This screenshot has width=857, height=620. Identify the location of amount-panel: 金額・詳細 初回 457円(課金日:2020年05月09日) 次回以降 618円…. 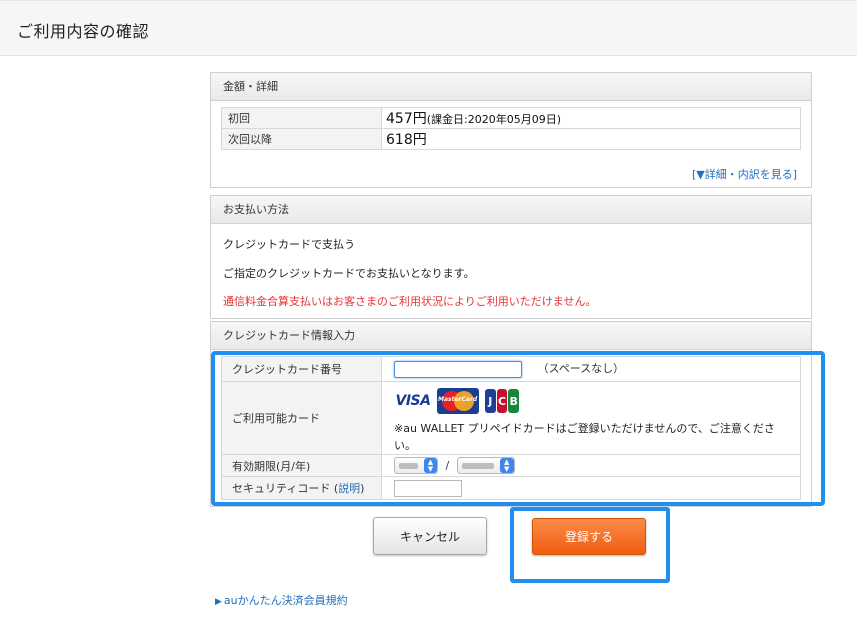
(511, 130).